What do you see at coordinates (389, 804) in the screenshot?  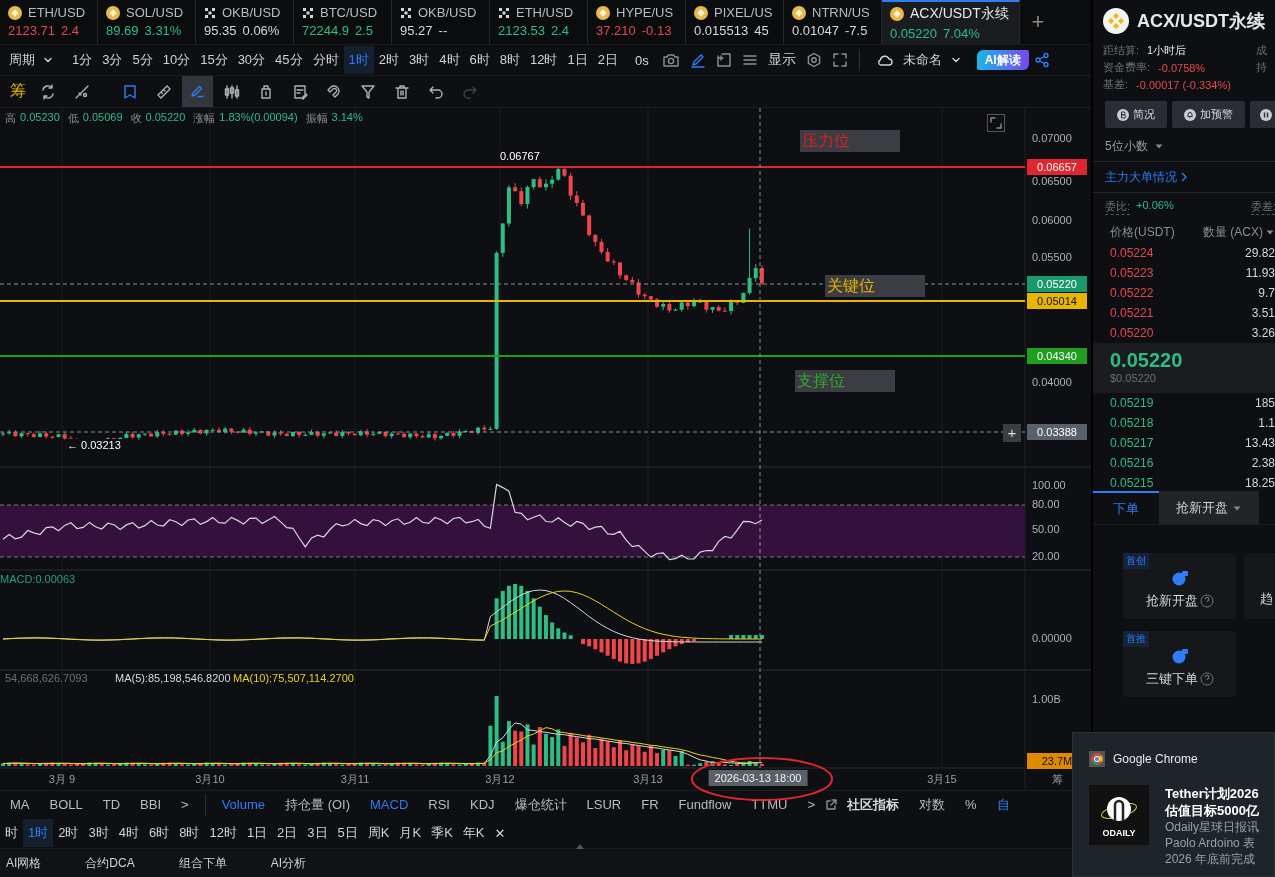 I see `indicator-tab: MACD` at bounding box center [389, 804].